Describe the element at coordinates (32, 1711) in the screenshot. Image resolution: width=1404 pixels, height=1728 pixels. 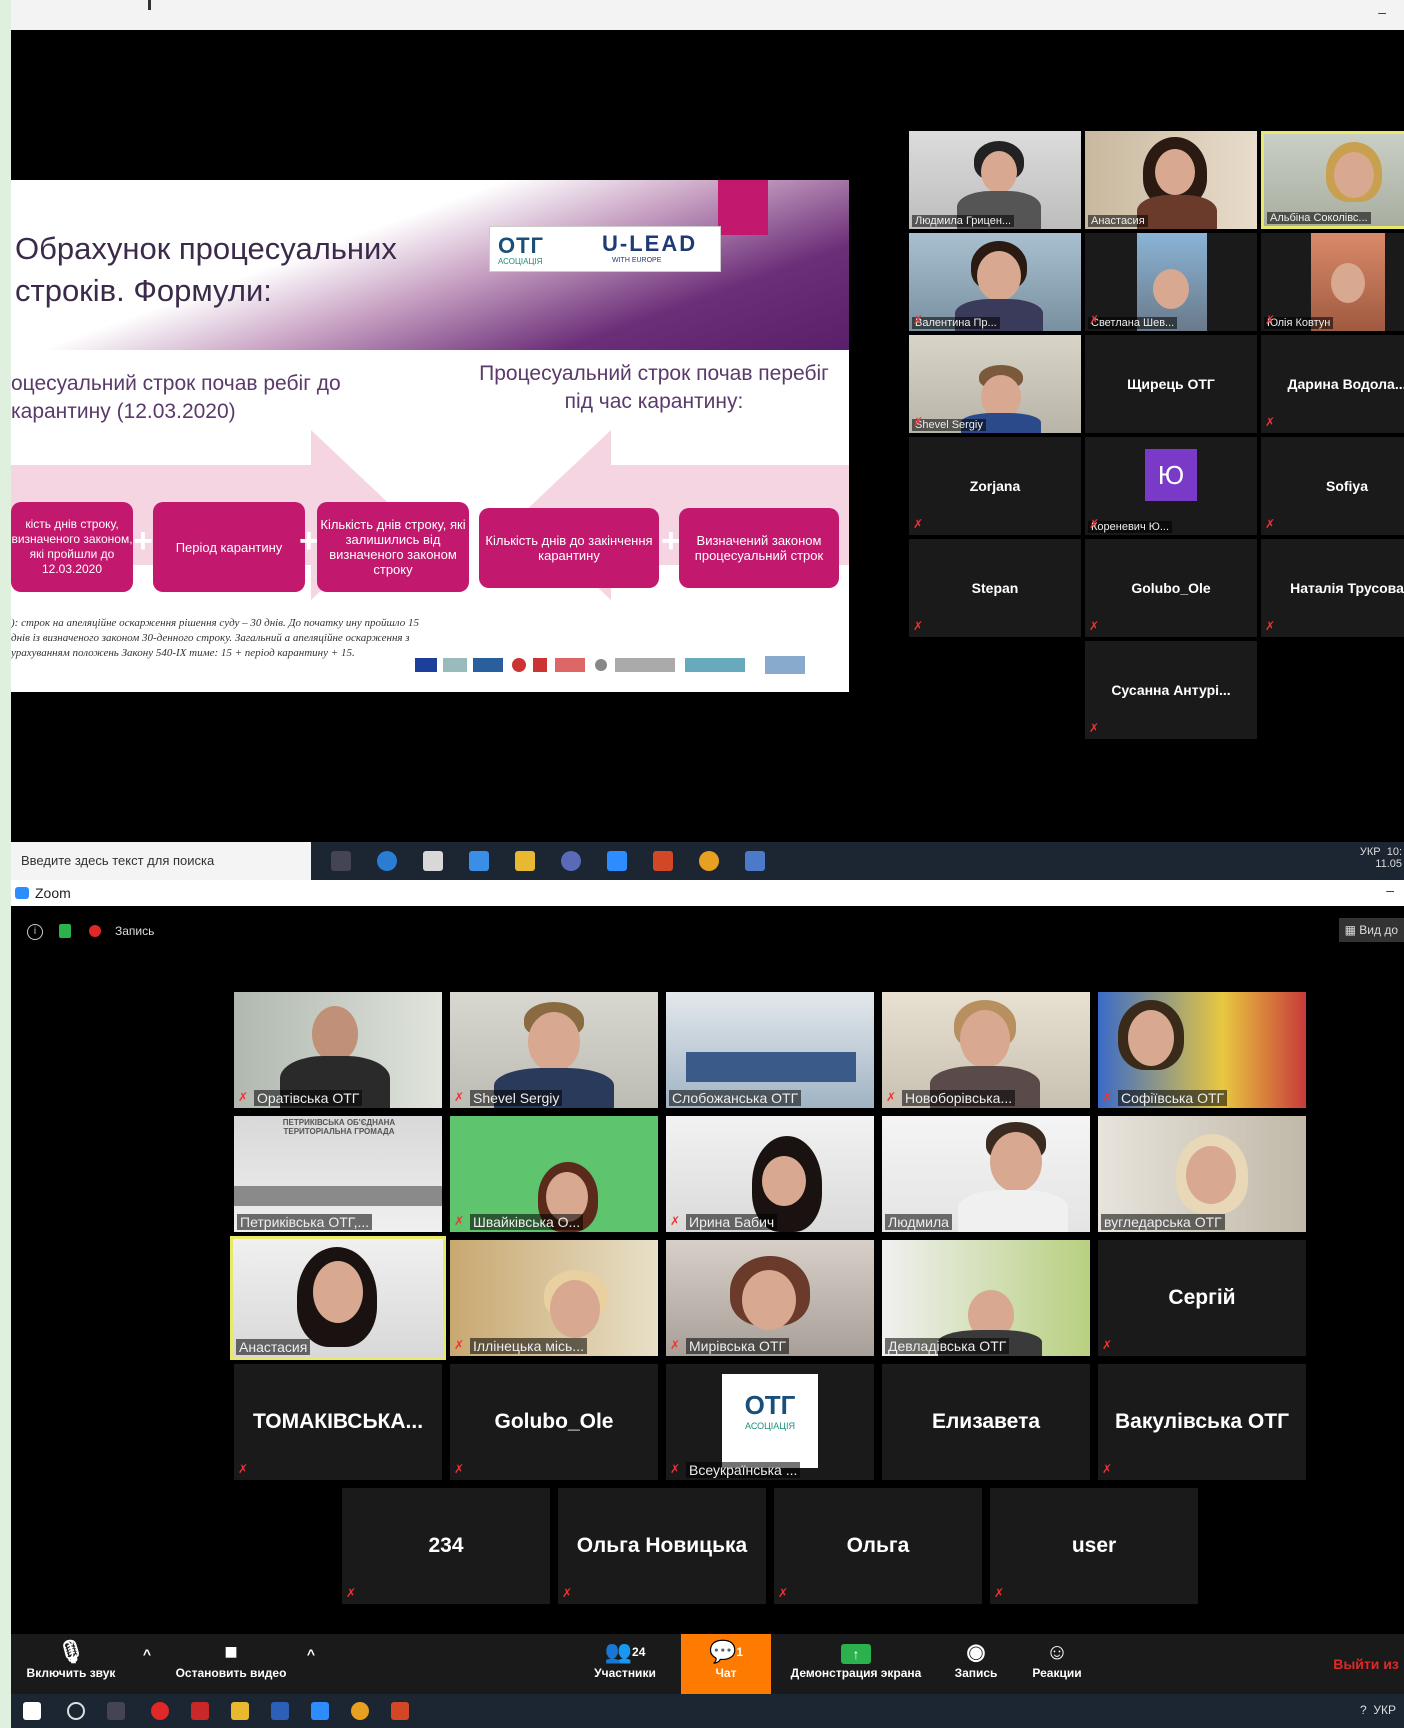
I see `windows-start-icon` at that location.